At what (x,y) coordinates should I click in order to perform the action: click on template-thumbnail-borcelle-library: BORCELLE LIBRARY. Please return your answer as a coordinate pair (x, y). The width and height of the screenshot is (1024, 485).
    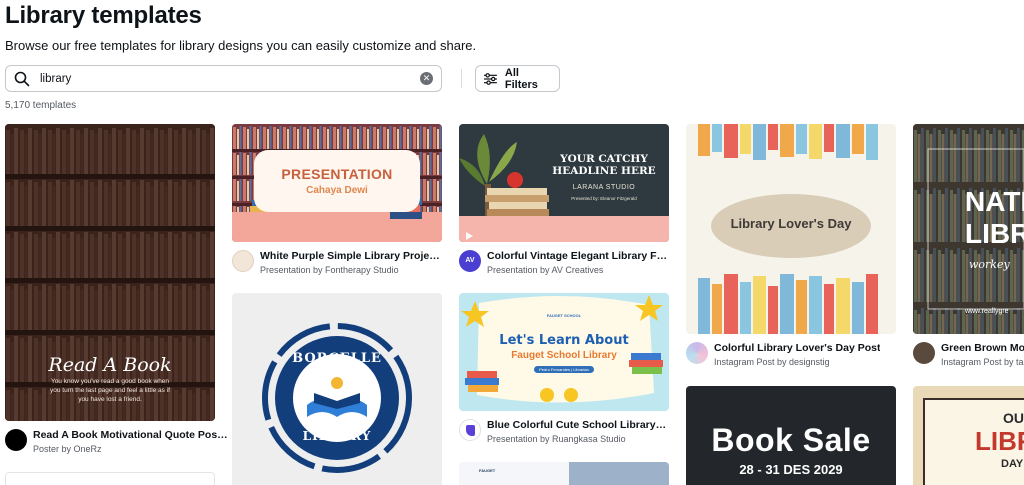
    Looking at the image, I should click on (337, 389).